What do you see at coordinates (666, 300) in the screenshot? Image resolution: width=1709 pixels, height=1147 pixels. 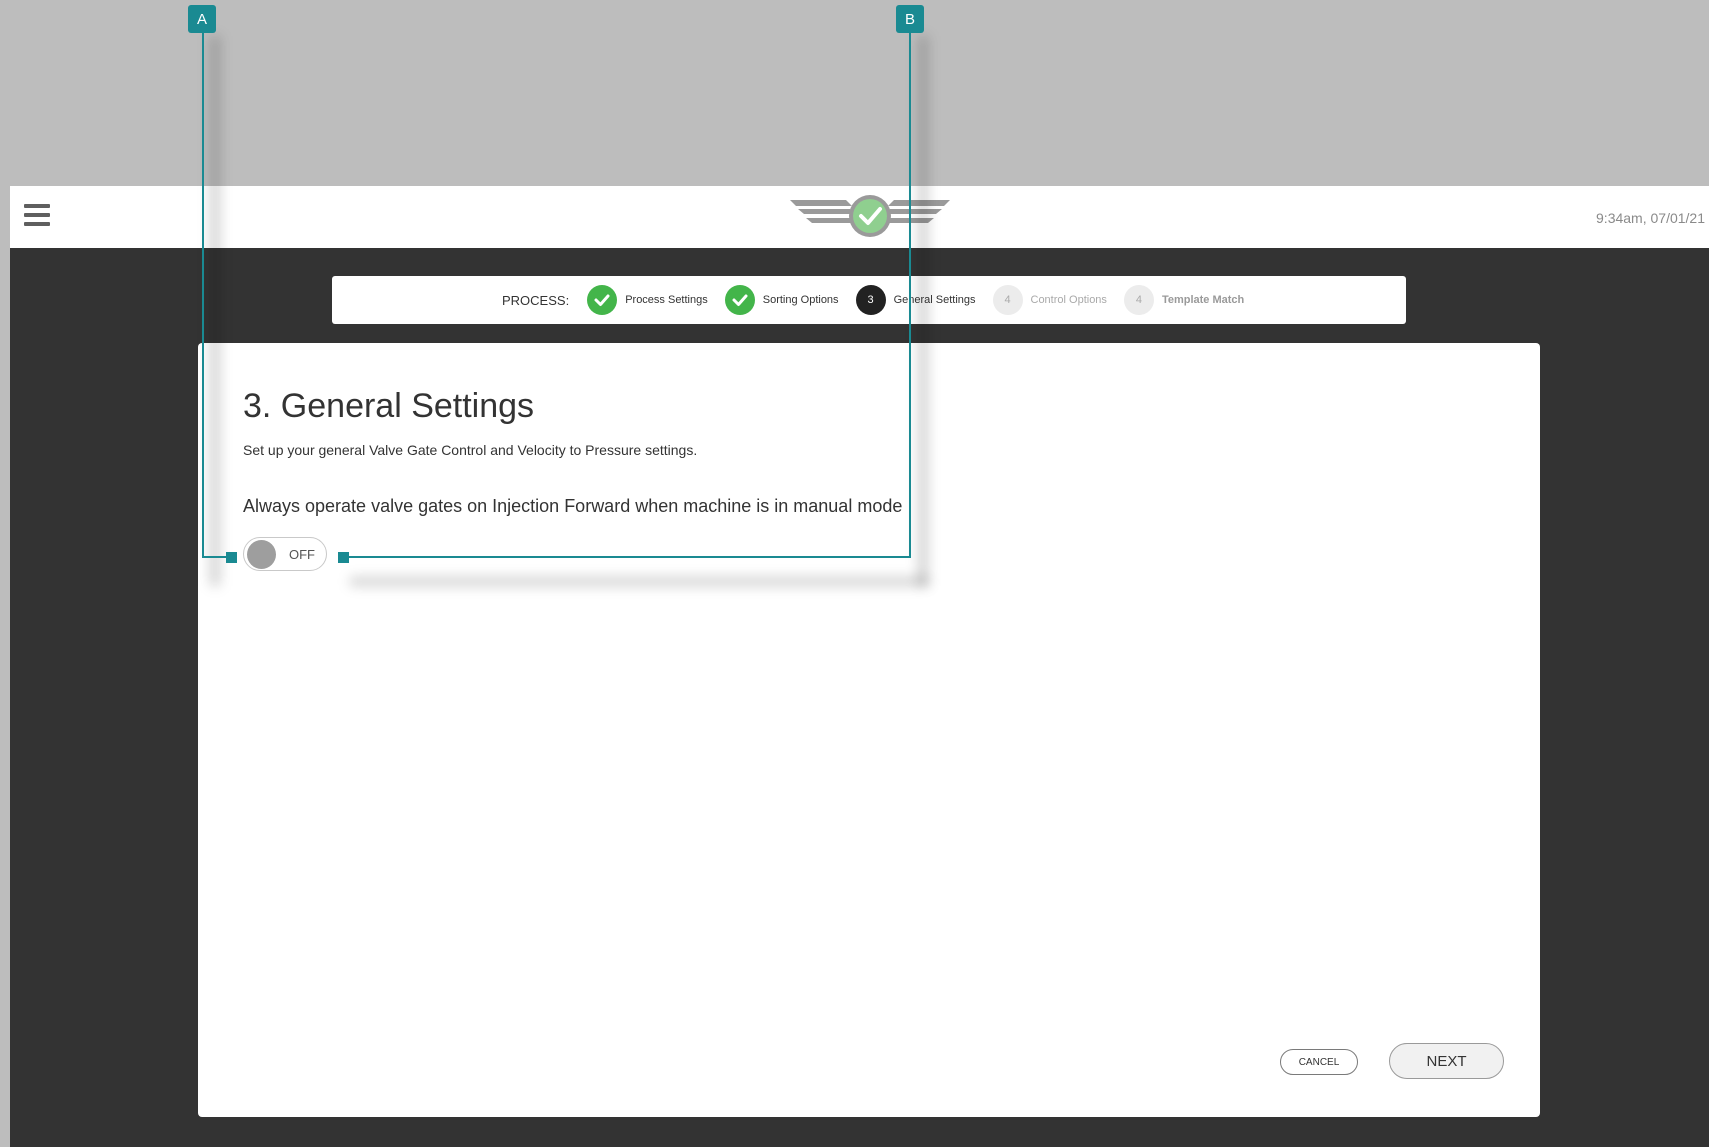 I see `step-label: Process Settings` at bounding box center [666, 300].